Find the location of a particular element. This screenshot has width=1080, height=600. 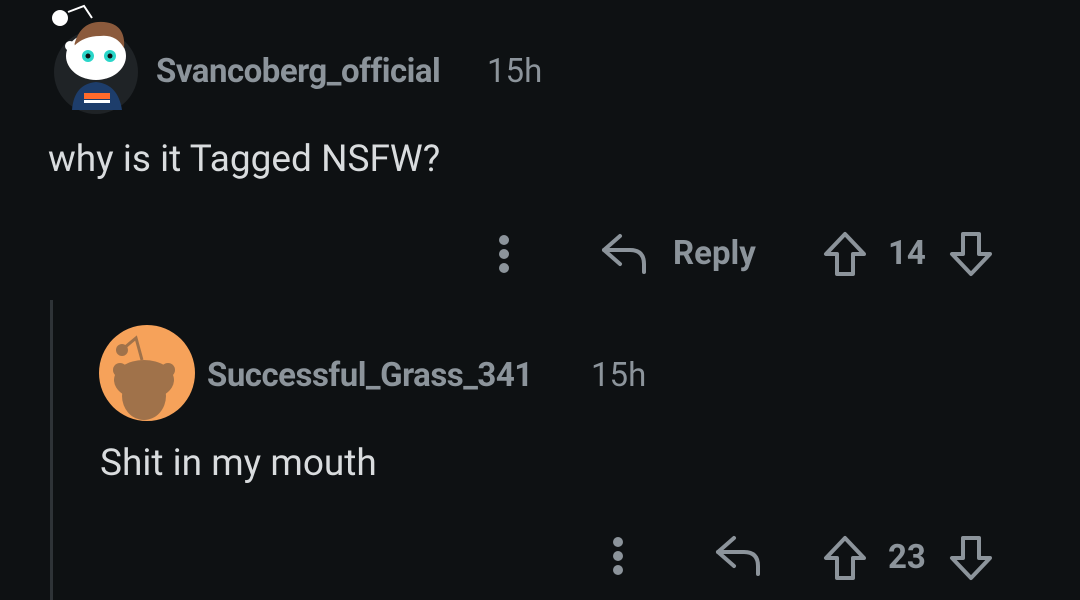

reply-label: Reply is located at coordinates (714, 253).